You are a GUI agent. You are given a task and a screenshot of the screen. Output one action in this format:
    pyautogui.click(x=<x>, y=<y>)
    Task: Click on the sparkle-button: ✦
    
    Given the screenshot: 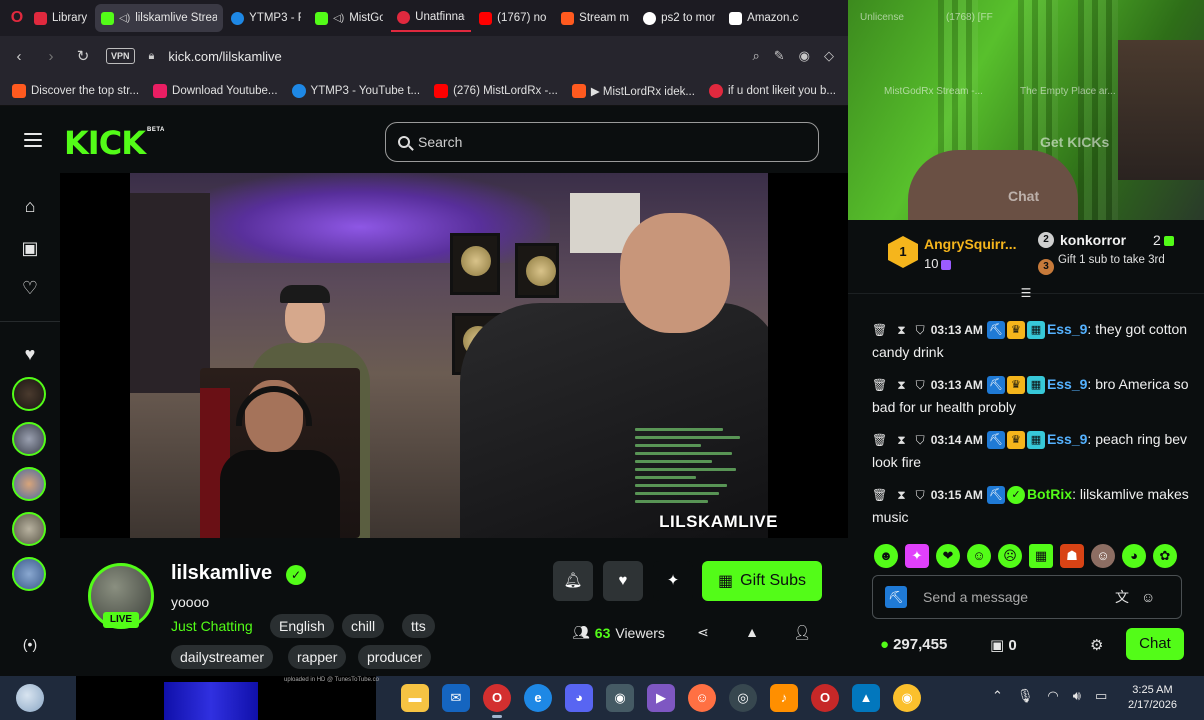 What is the action you would take?
    pyautogui.click(x=673, y=581)
    